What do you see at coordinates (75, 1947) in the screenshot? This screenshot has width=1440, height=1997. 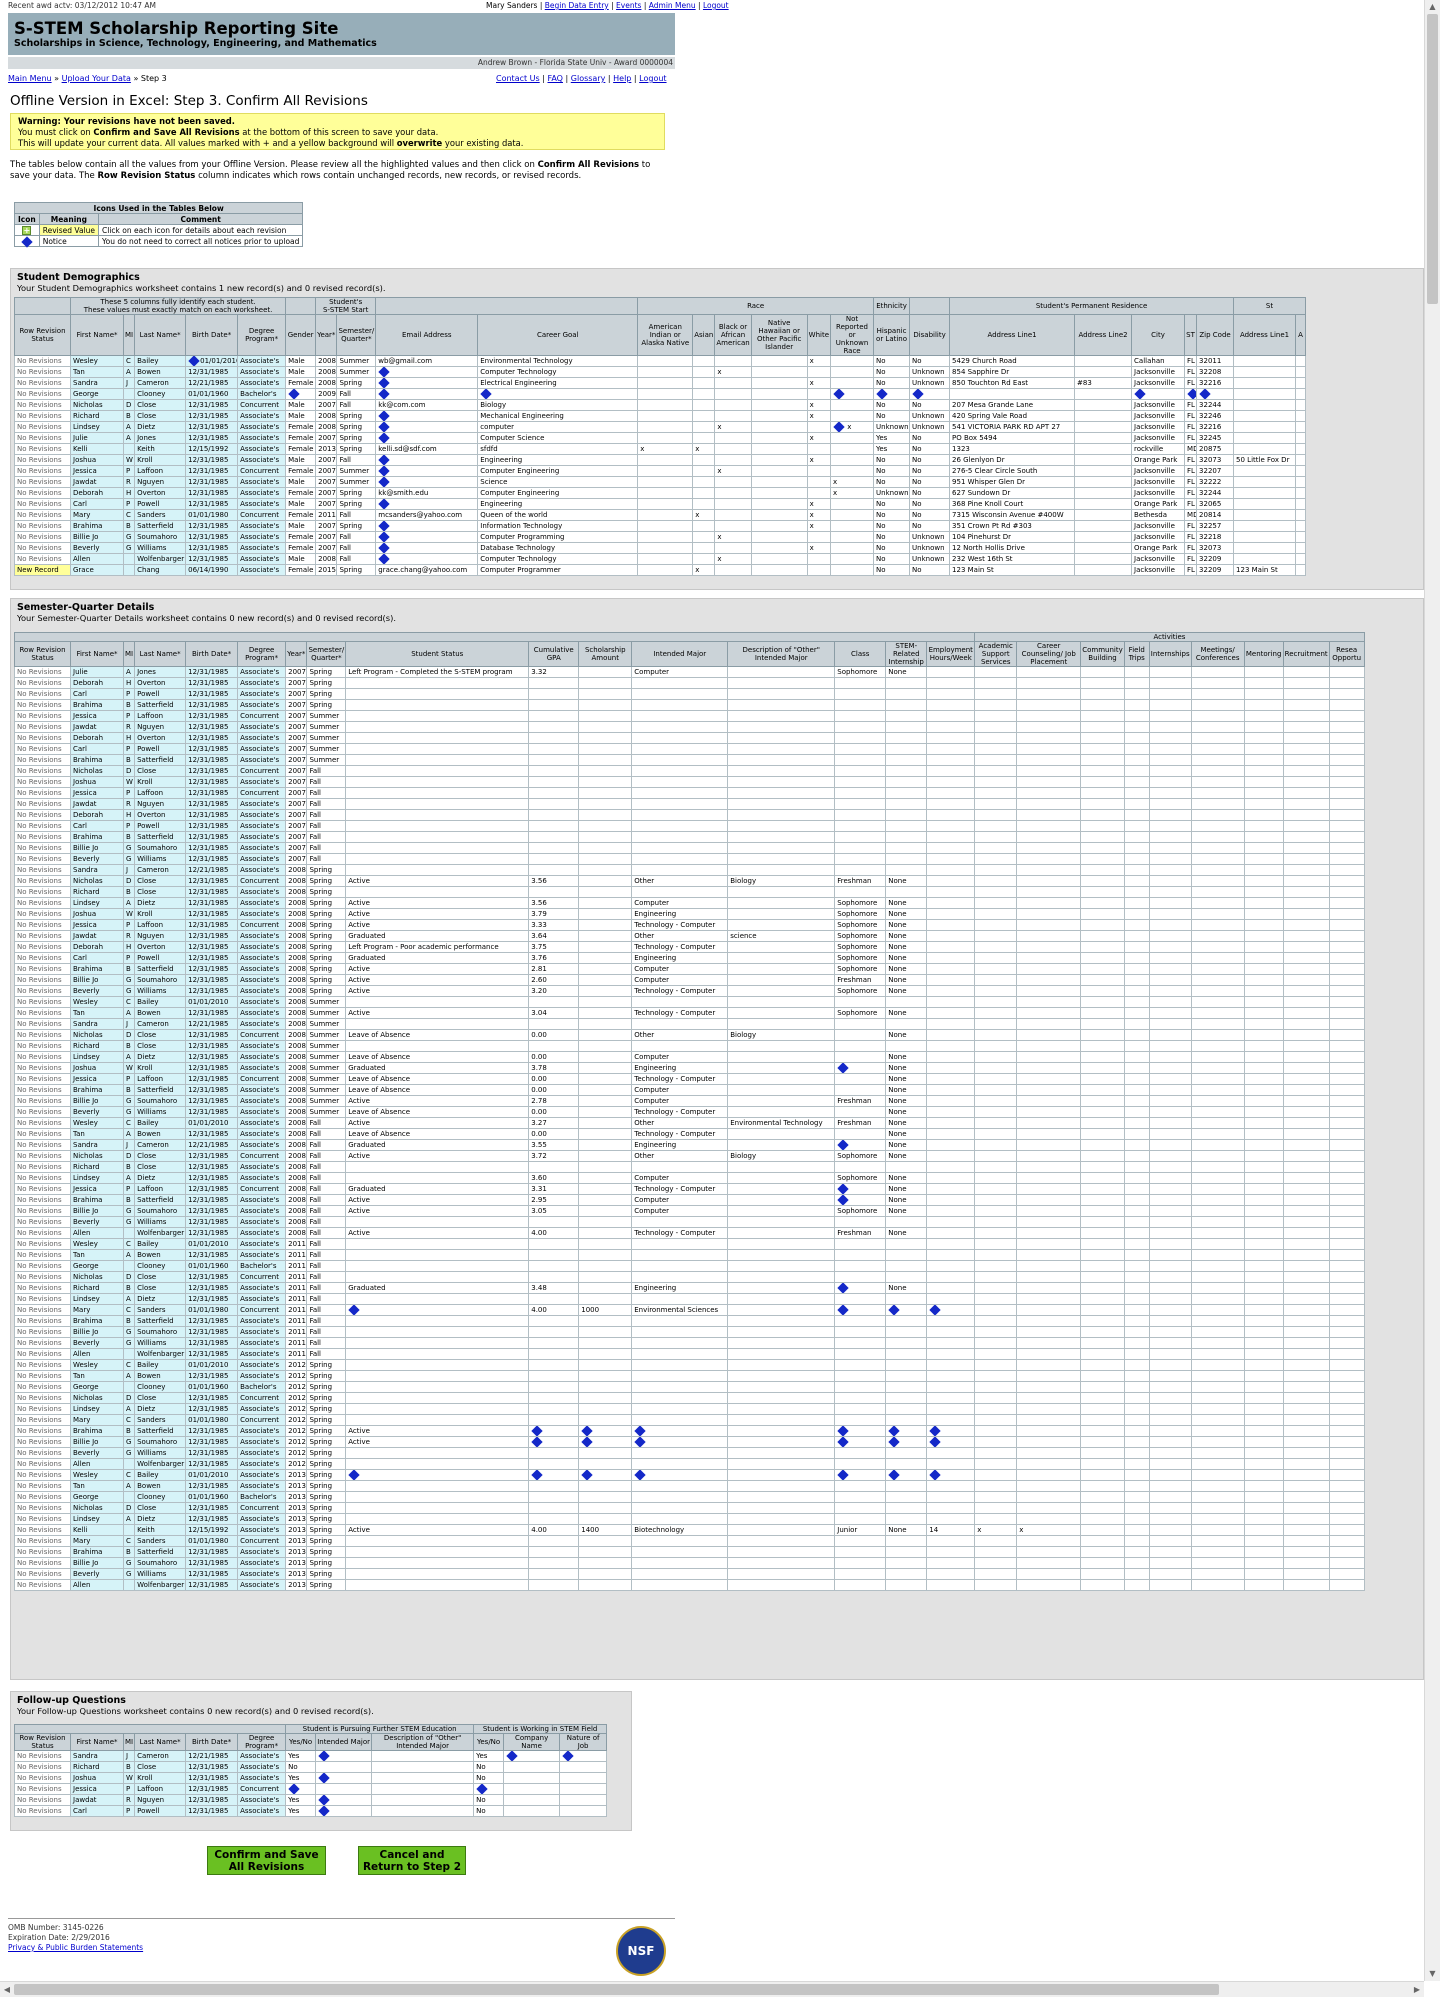 I see `privacy-link: Privacy & Public Burden Statements` at bounding box center [75, 1947].